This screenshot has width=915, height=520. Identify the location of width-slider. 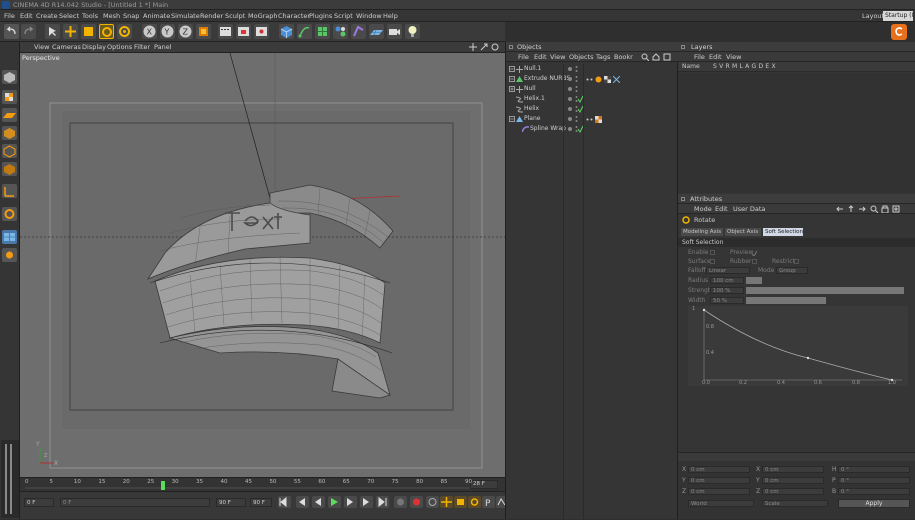
(786, 300).